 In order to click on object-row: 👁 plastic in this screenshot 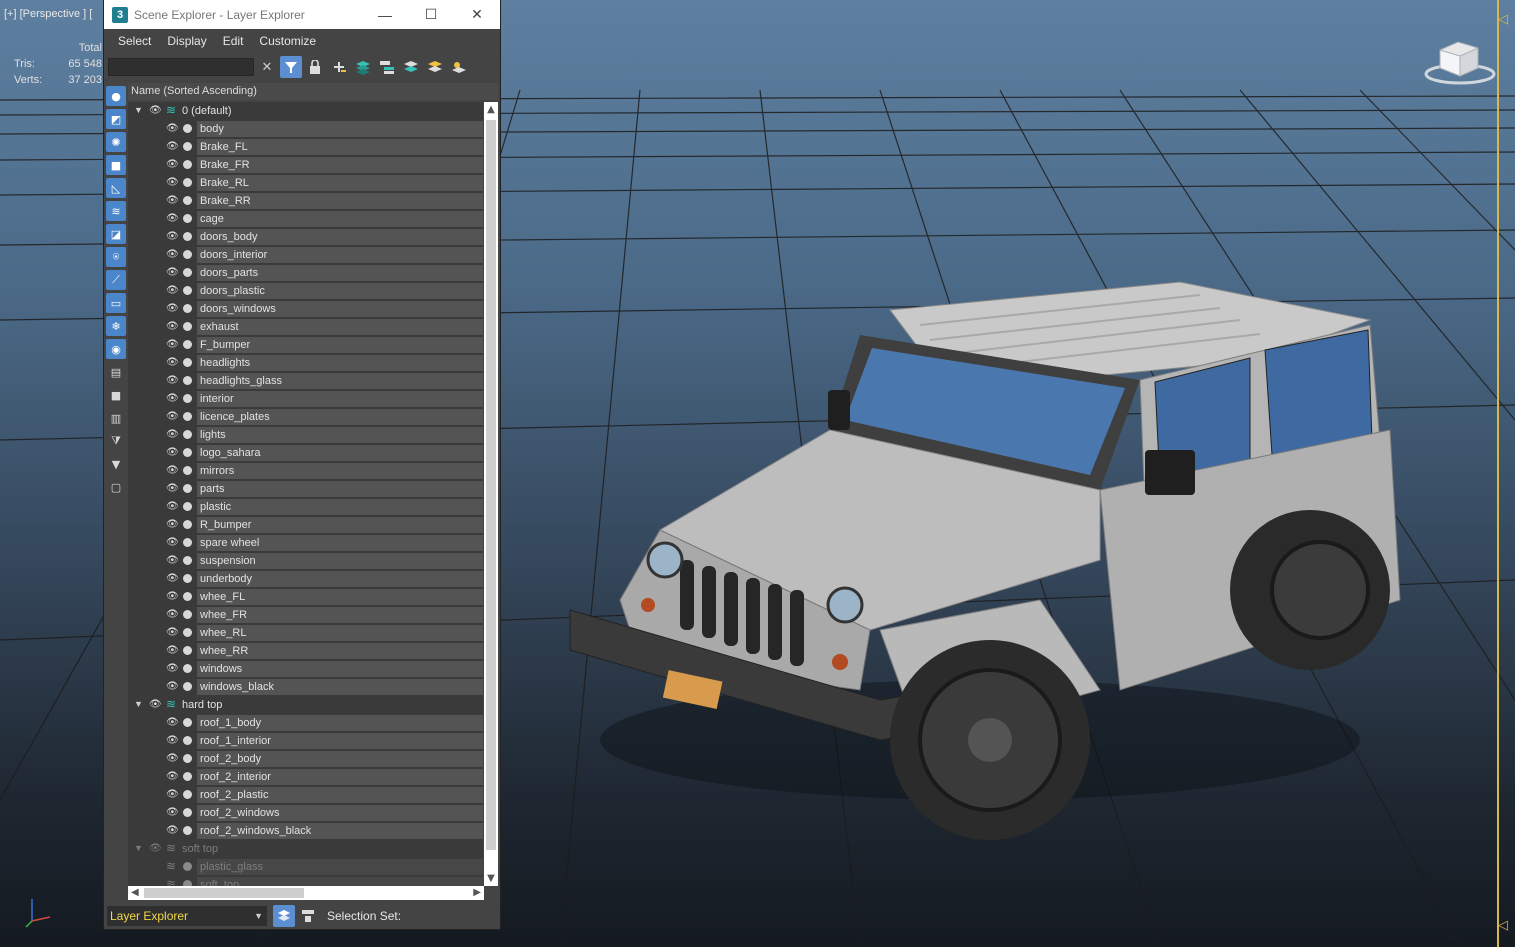, I will do `click(305, 507)`.